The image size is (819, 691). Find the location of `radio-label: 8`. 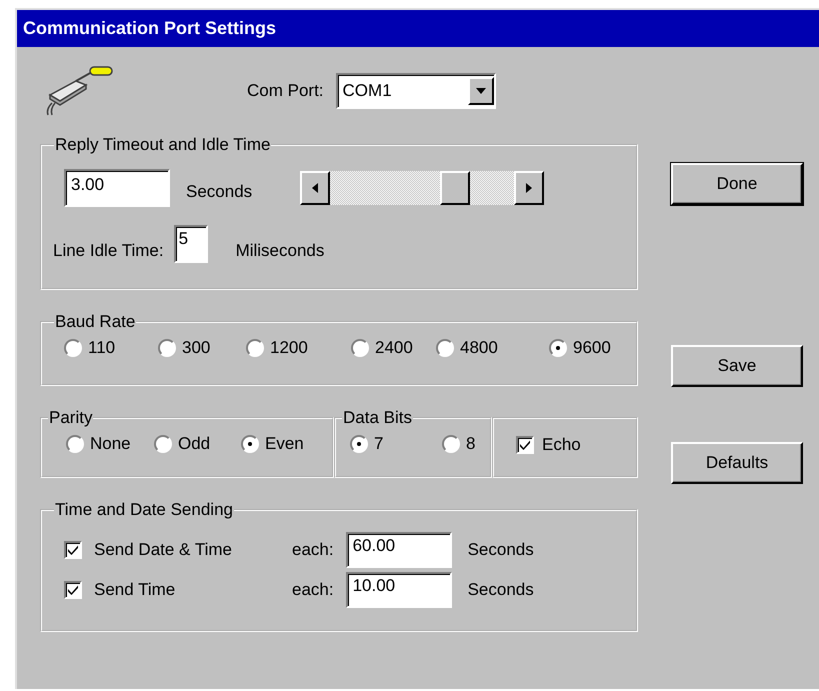

radio-label: 8 is located at coordinates (471, 444).